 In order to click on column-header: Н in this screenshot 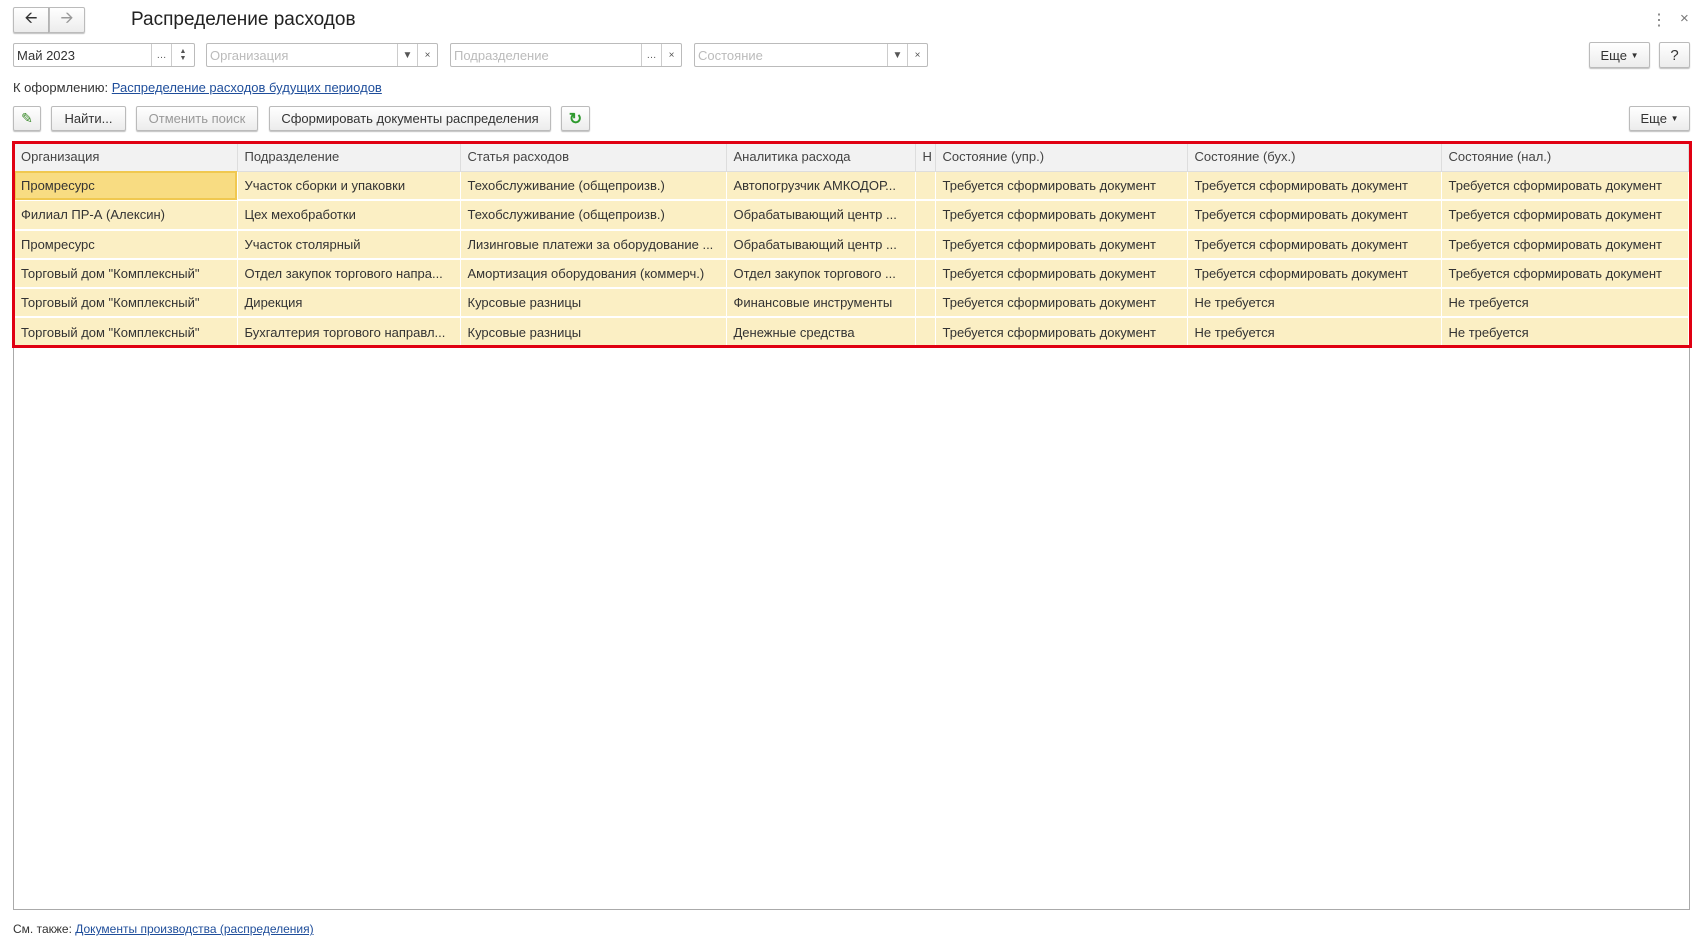, I will do `click(925, 157)`.